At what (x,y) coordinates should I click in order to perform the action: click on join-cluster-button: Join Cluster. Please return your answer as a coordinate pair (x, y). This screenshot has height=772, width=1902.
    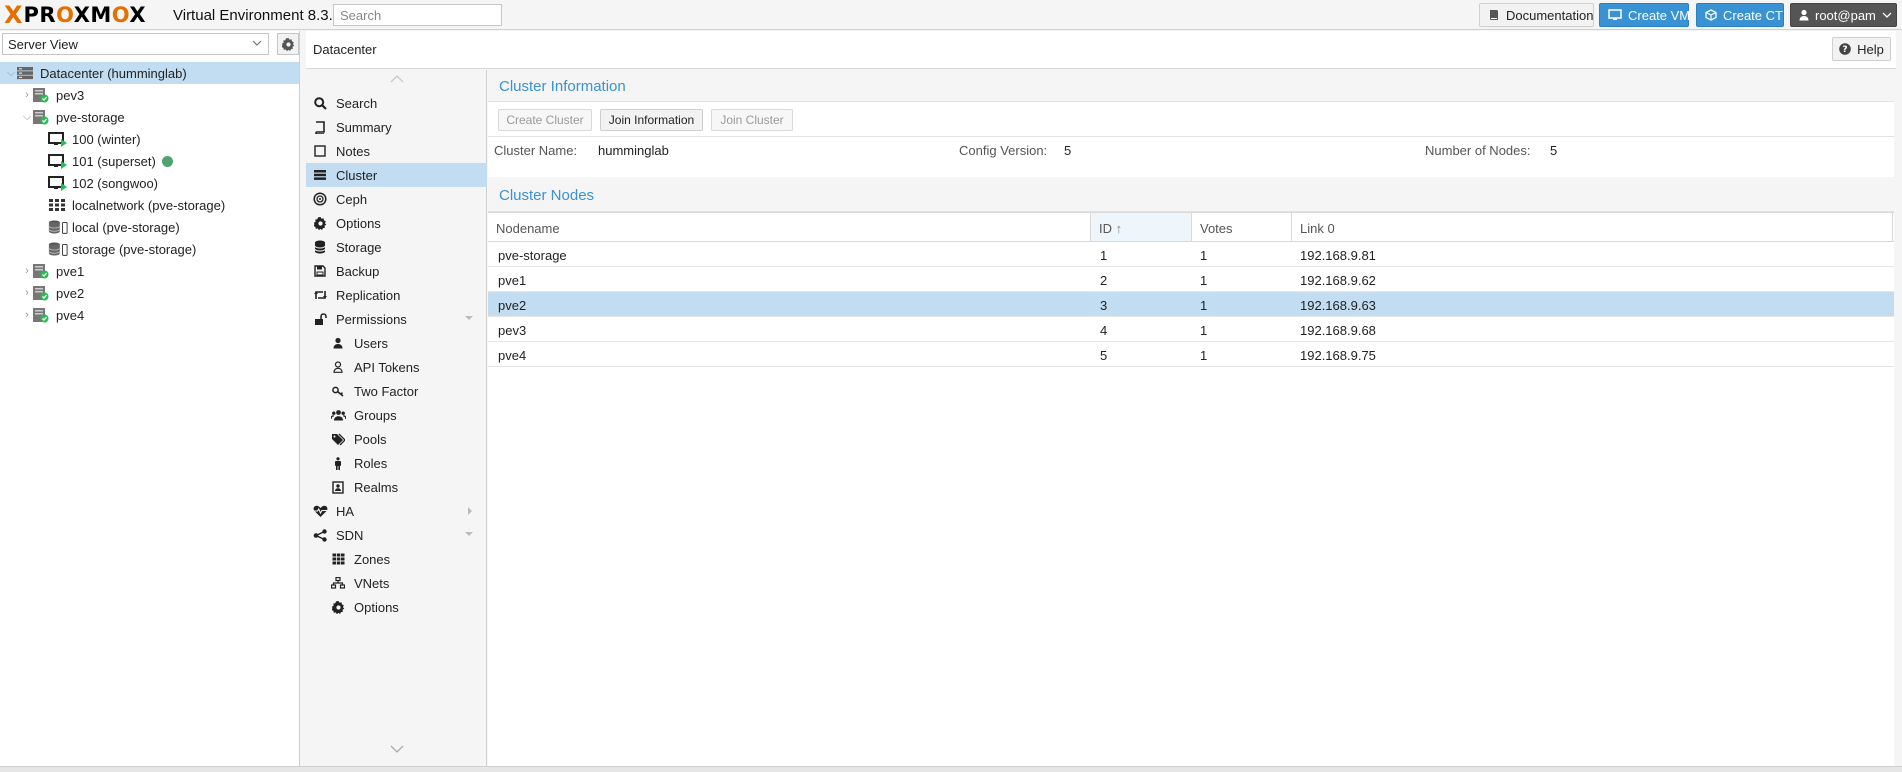
    Looking at the image, I should click on (752, 120).